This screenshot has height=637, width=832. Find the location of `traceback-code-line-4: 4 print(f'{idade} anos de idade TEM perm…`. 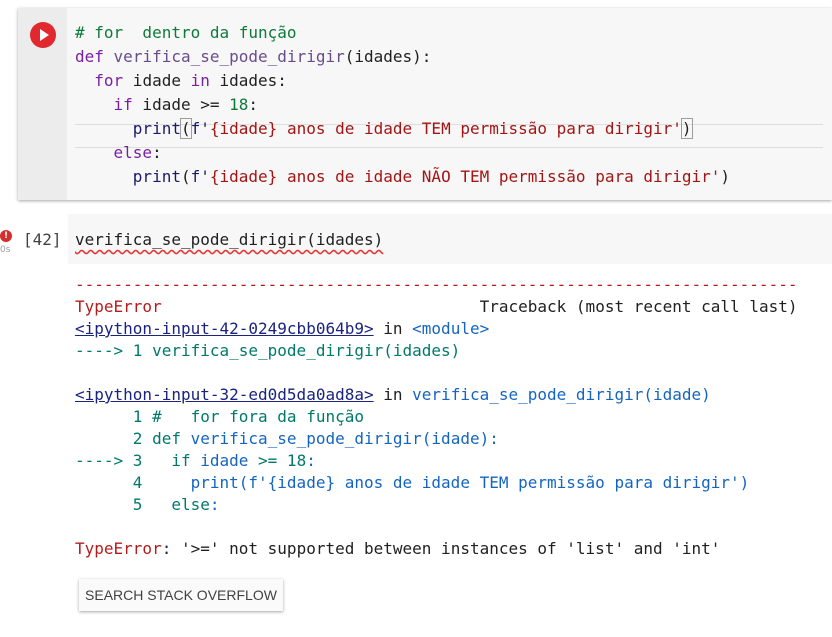

traceback-code-line-4: 4 print(f'{idade} anos de idade TEM perm… is located at coordinates (412, 482).